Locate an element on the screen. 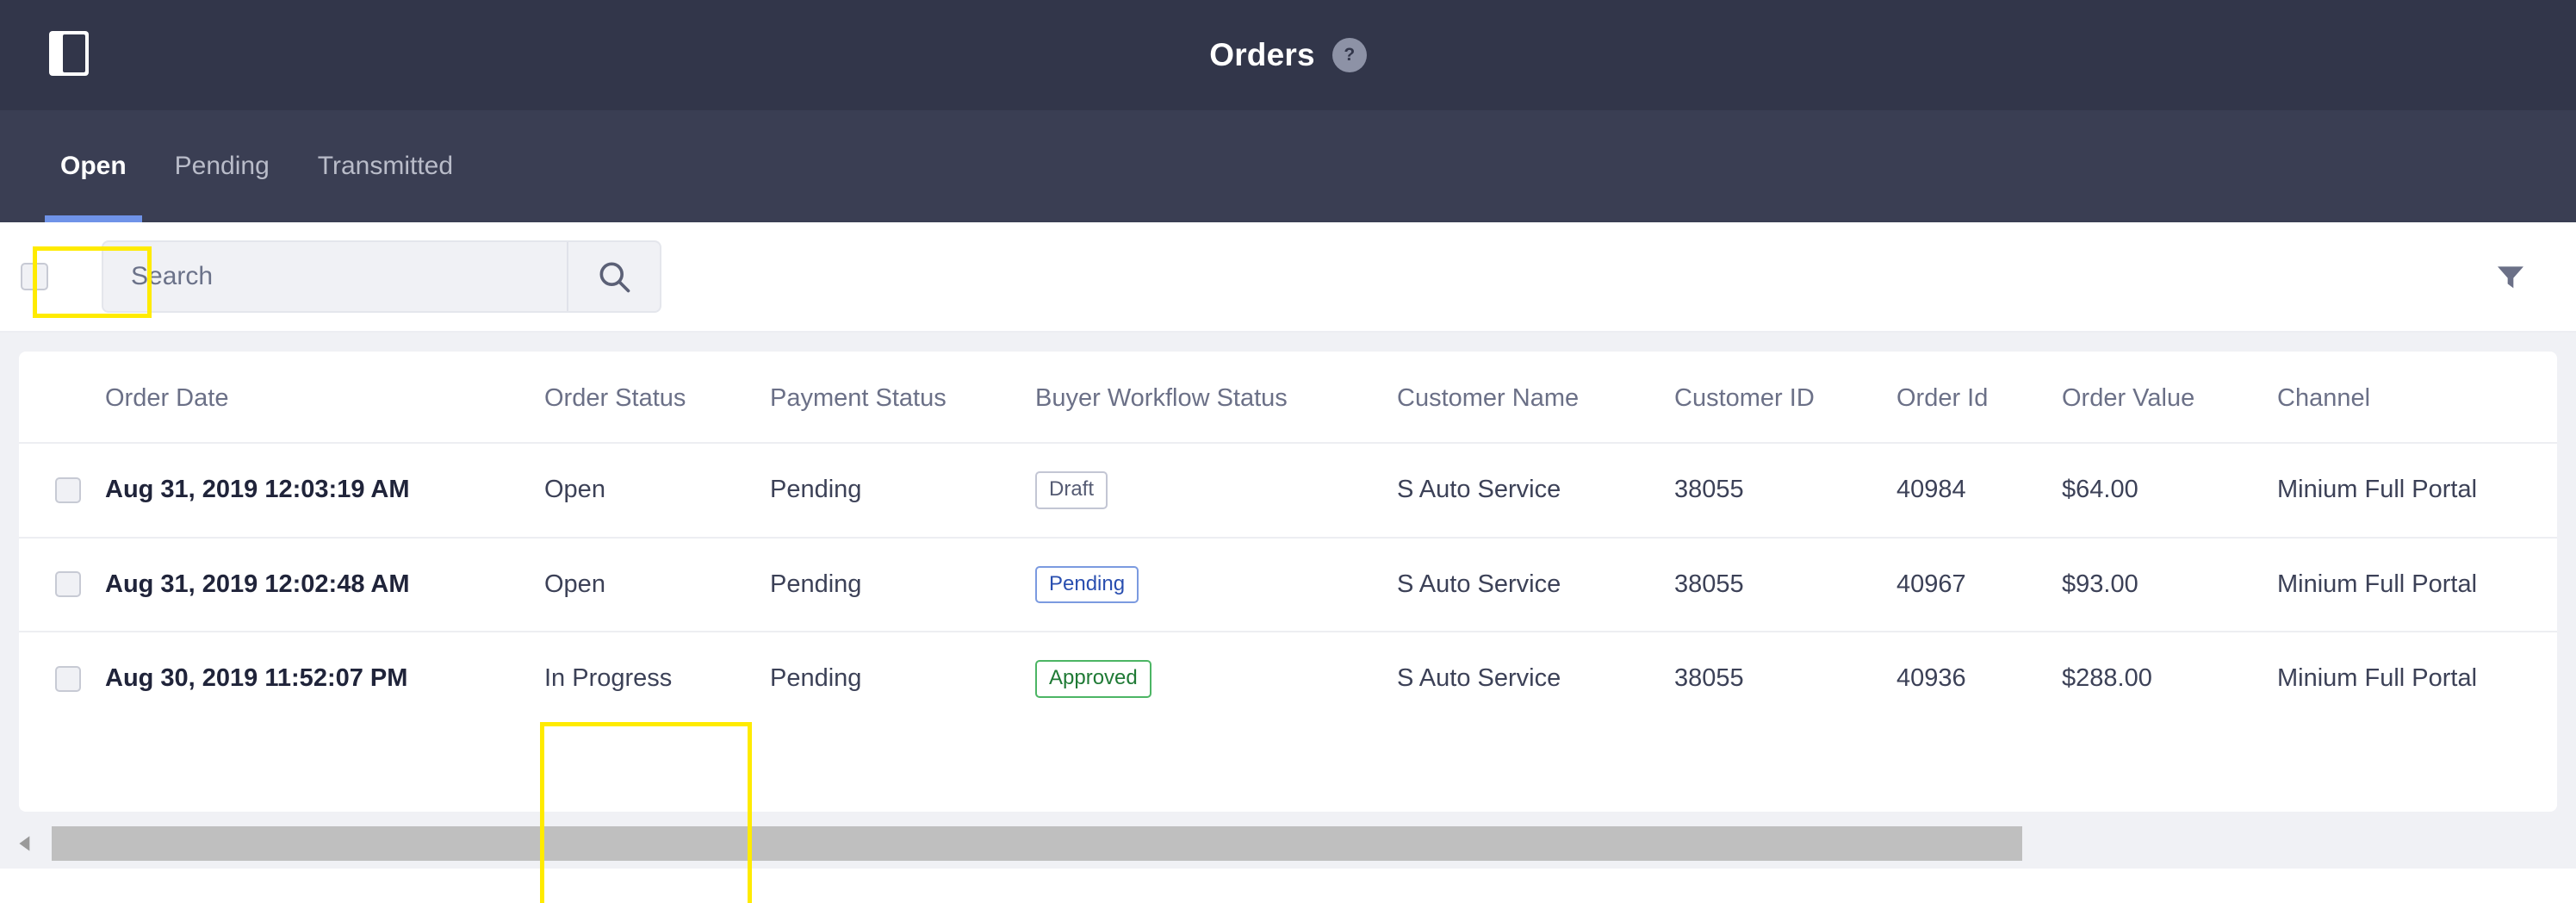 This screenshot has height=903, width=2576. help-icon: ? is located at coordinates (1349, 55).